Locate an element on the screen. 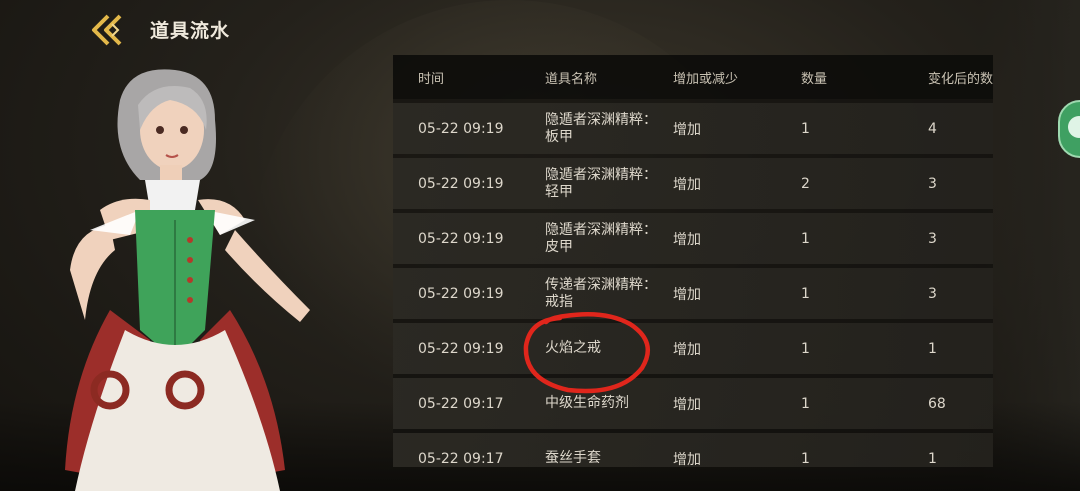 The width and height of the screenshot is (1080, 491). table-row: 05-22 09:19 隐遁者深渊精粹：轻甲 增加 2 3 is located at coordinates (693, 183).